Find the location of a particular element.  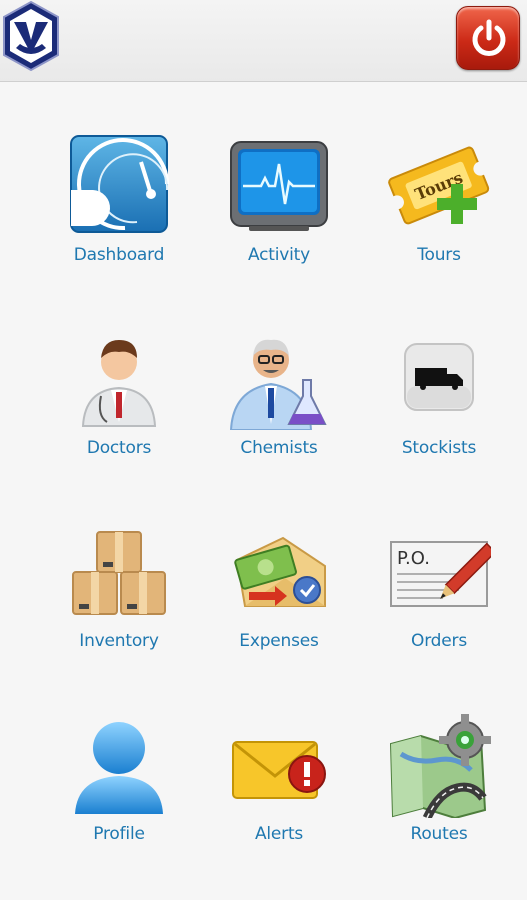

menu-tile-chemists: Chemists is located at coordinates (279, 416).